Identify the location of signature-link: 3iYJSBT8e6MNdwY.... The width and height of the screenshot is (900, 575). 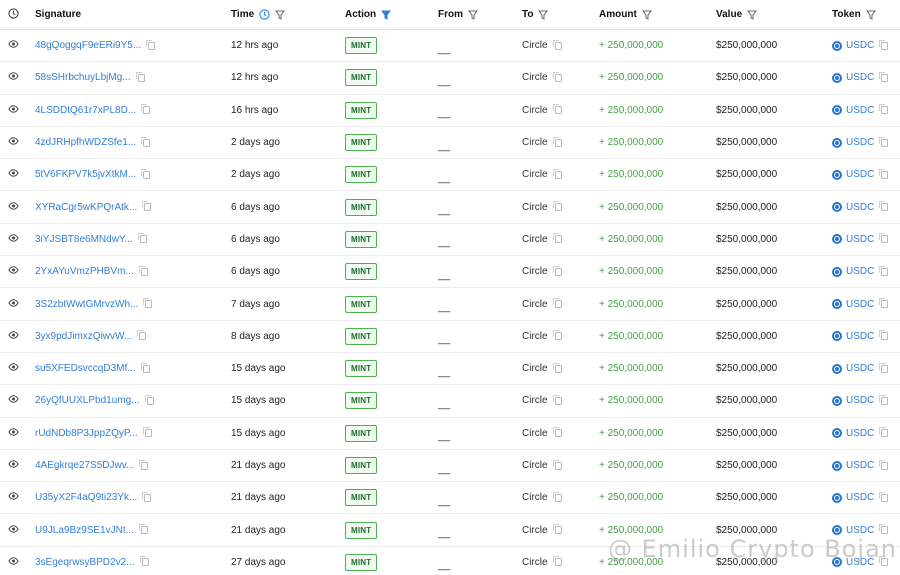
(84, 239).